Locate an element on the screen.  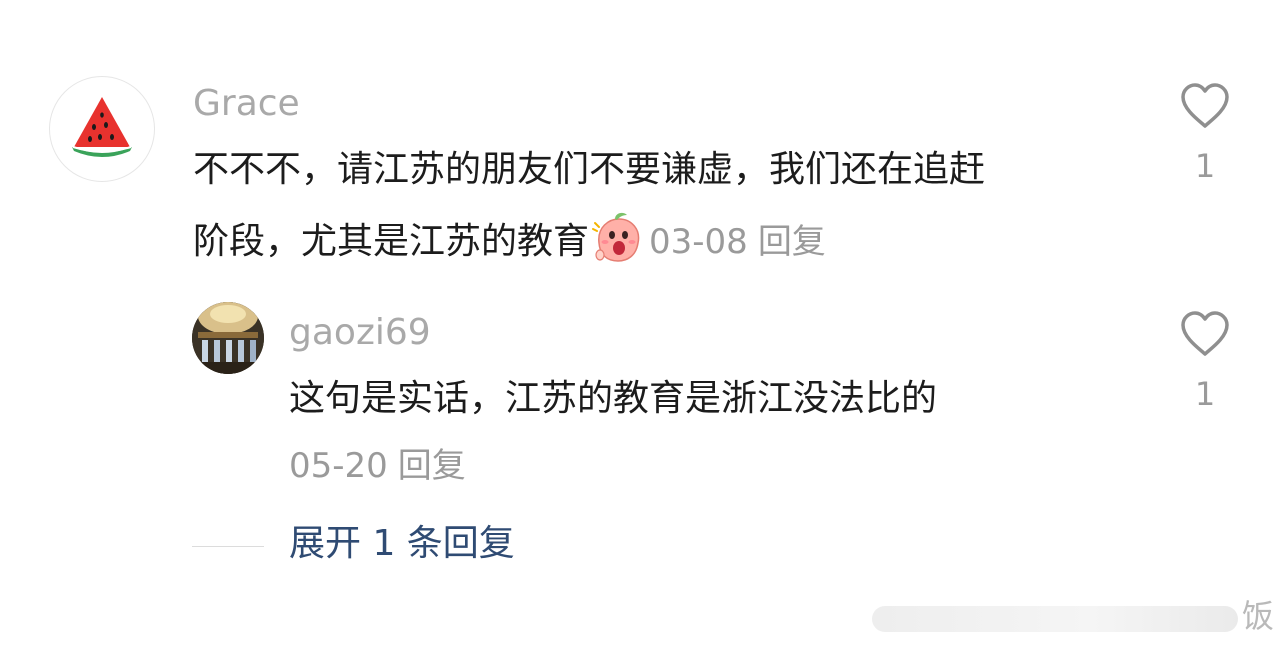
comment-reply-button: 回复 is located at coordinates (792, 242).